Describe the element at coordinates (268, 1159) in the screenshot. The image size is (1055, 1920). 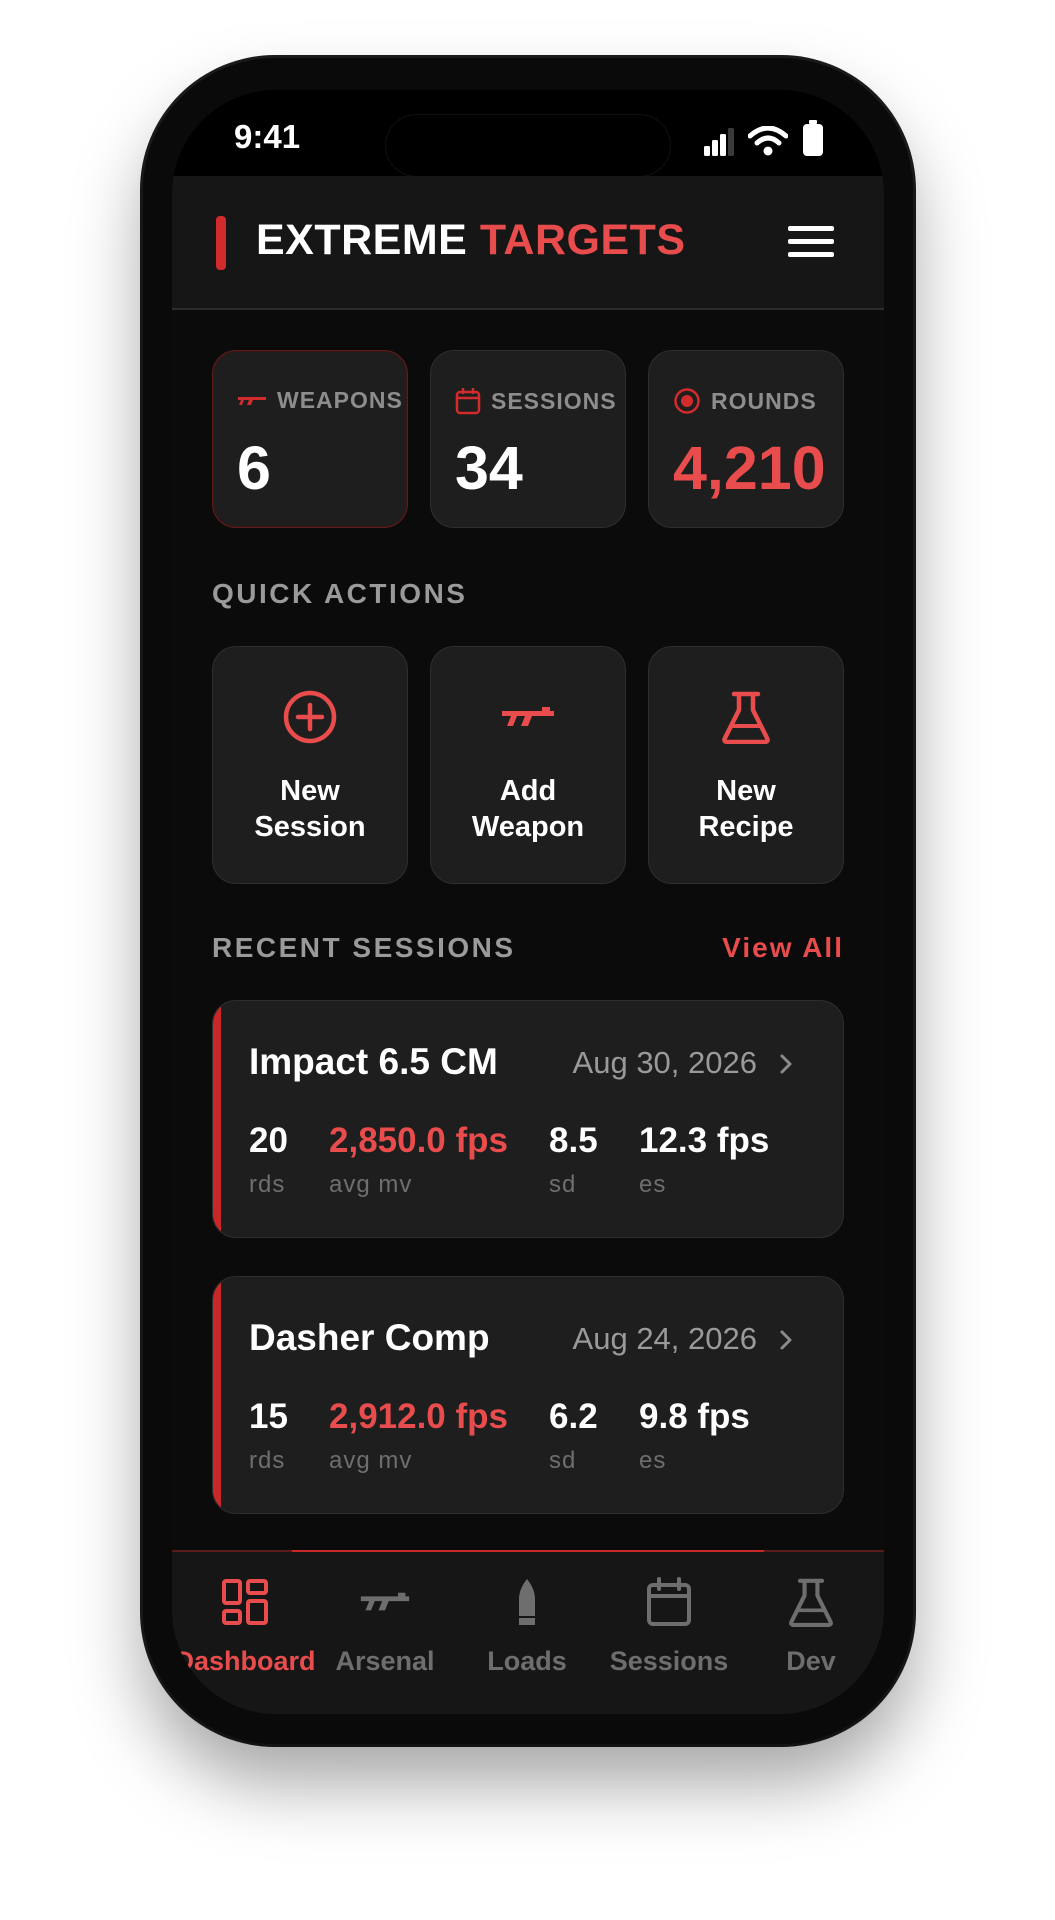
I see `metric-rounds: 20 rds` at that location.